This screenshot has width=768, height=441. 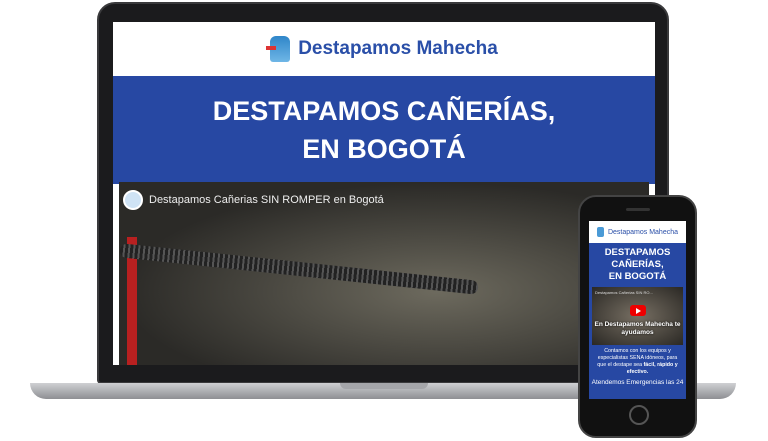 What do you see at coordinates (398, 49) in the screenshot?
I see `brand-name: Destapamos Mahecha` at bounding box center [398, 49].